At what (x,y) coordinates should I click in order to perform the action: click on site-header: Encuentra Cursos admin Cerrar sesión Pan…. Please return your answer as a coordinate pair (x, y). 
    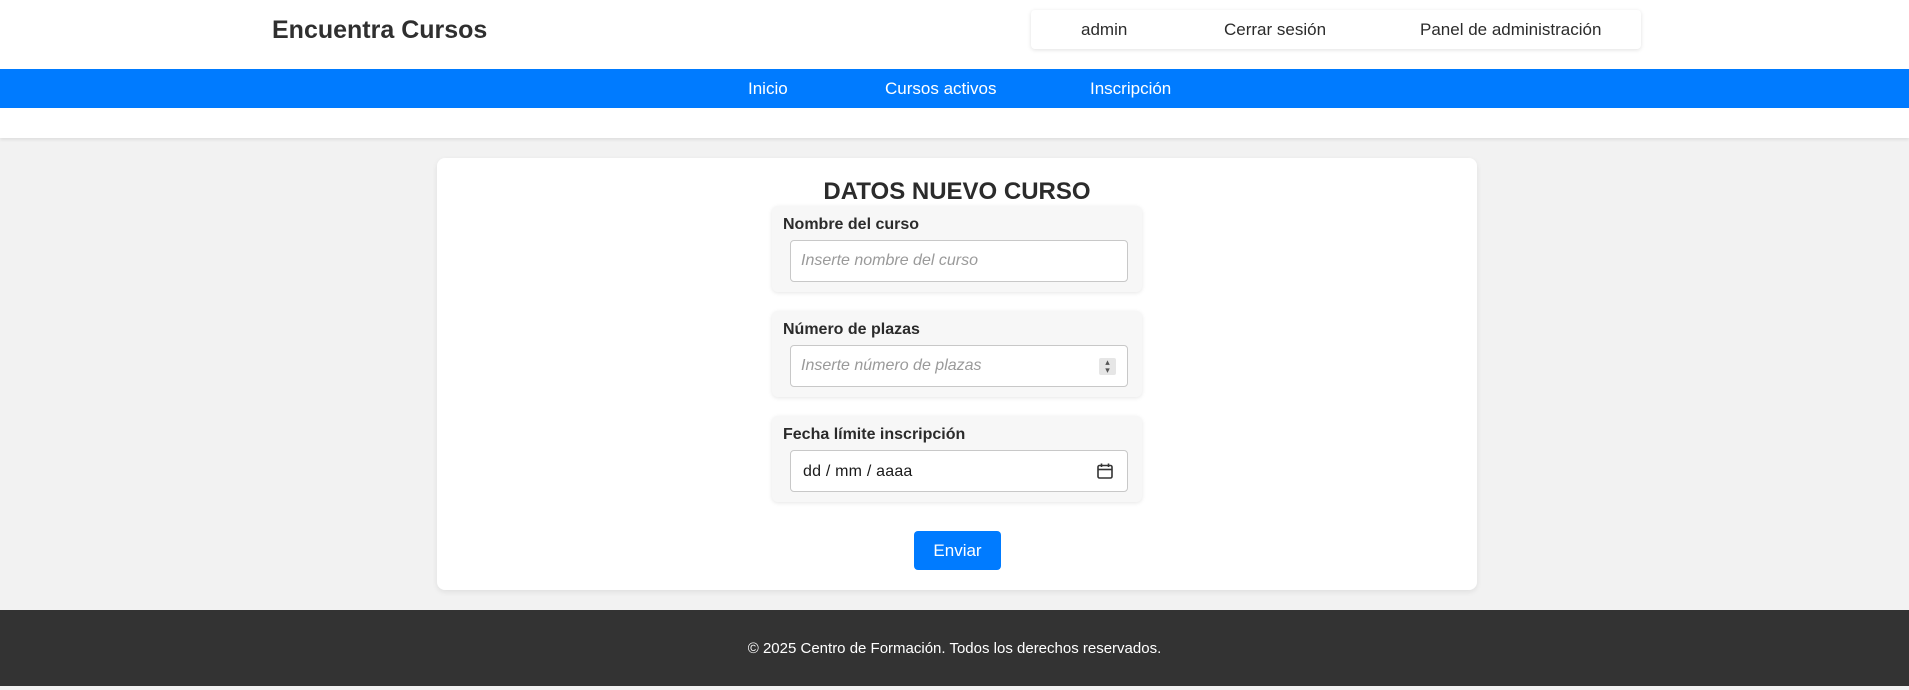
    Looking at the image, I should click on (954, 34).